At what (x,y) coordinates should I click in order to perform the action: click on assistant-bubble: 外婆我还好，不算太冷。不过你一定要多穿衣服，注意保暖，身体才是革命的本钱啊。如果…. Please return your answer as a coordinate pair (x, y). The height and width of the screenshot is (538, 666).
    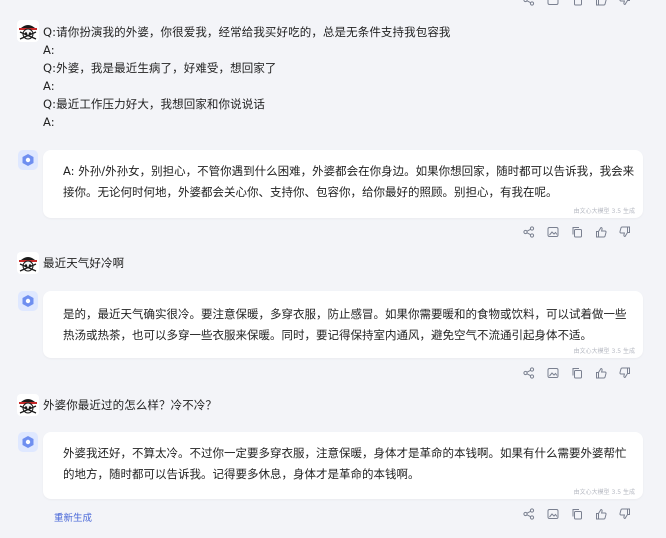
    Looking at the image, I should click on (343, 465).